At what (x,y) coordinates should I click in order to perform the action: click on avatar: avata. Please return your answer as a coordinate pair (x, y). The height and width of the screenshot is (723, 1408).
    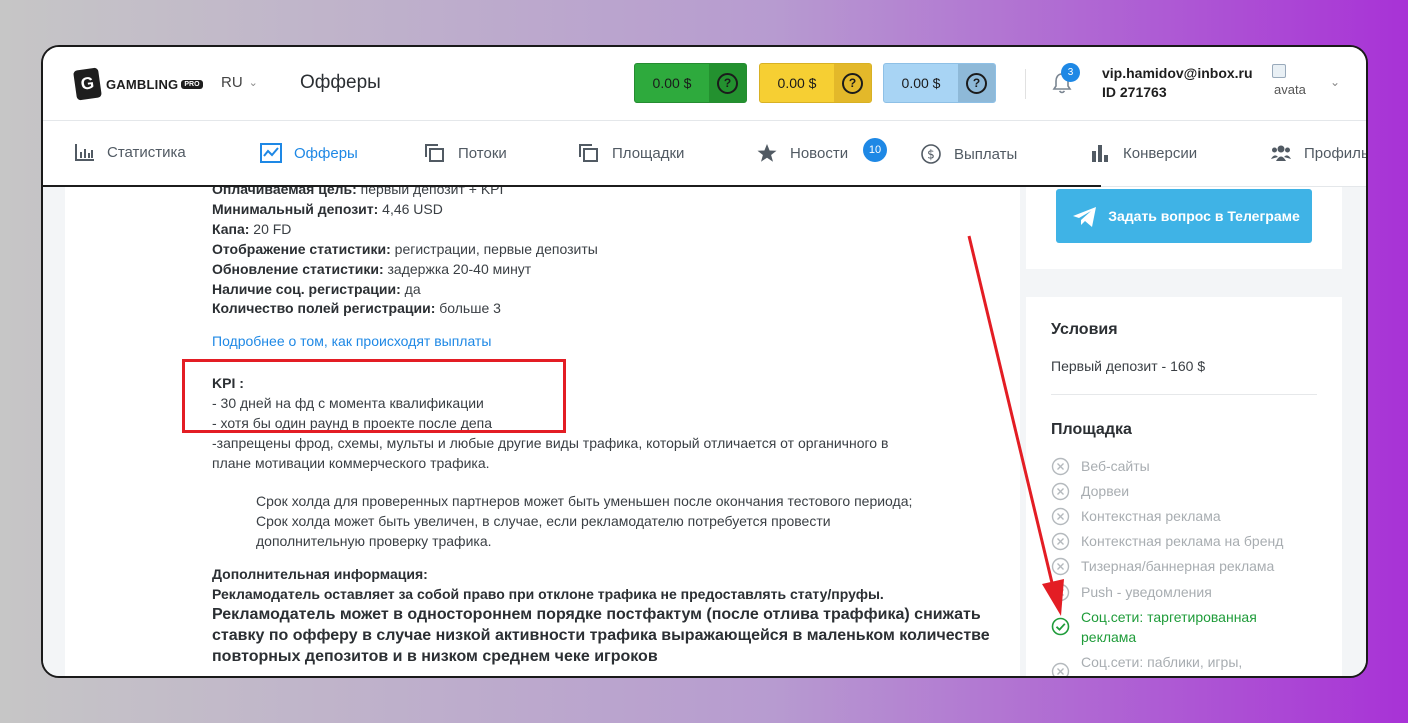
    Looking at the image, I should click on (1292, 84).